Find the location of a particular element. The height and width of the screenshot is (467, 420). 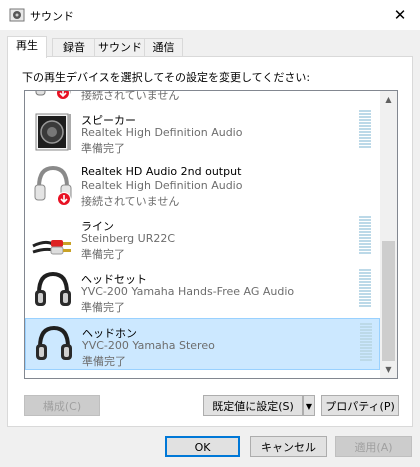

instruction-text: 下の再生デバイスを選択してその設定を変更してください: is located at coordinates (166, 77).